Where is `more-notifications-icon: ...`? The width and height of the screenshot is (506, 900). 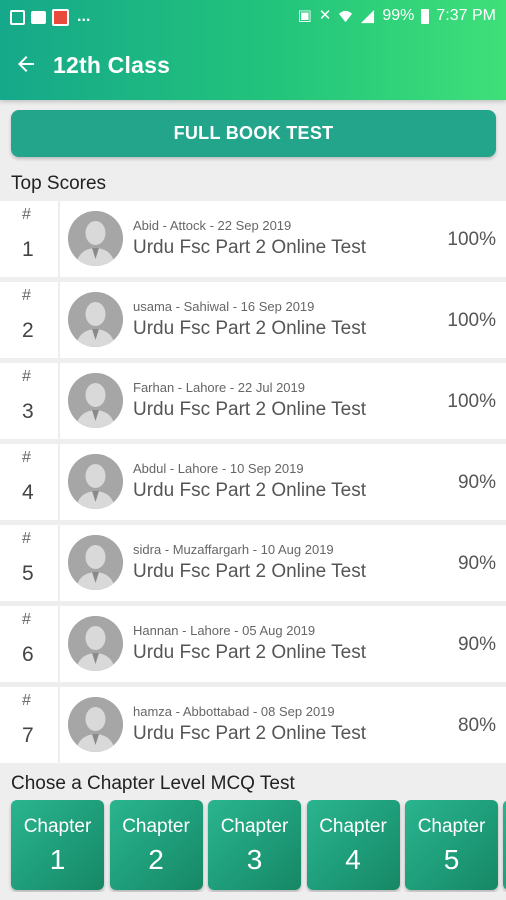
more-notifications-icon: ... is located at coordinates (84, 16).